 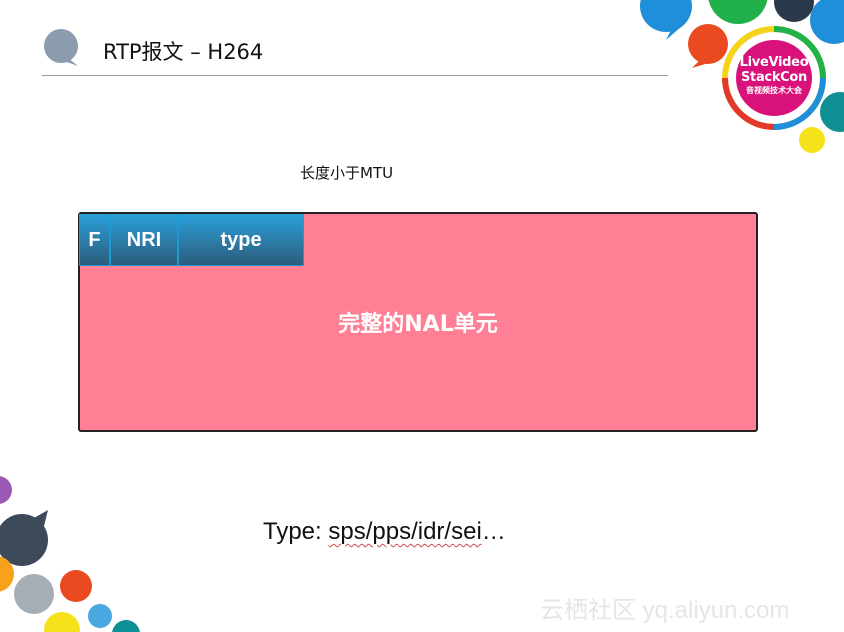 I want to click on decorative-bubbles-bottom, so click(x=70, y=554).